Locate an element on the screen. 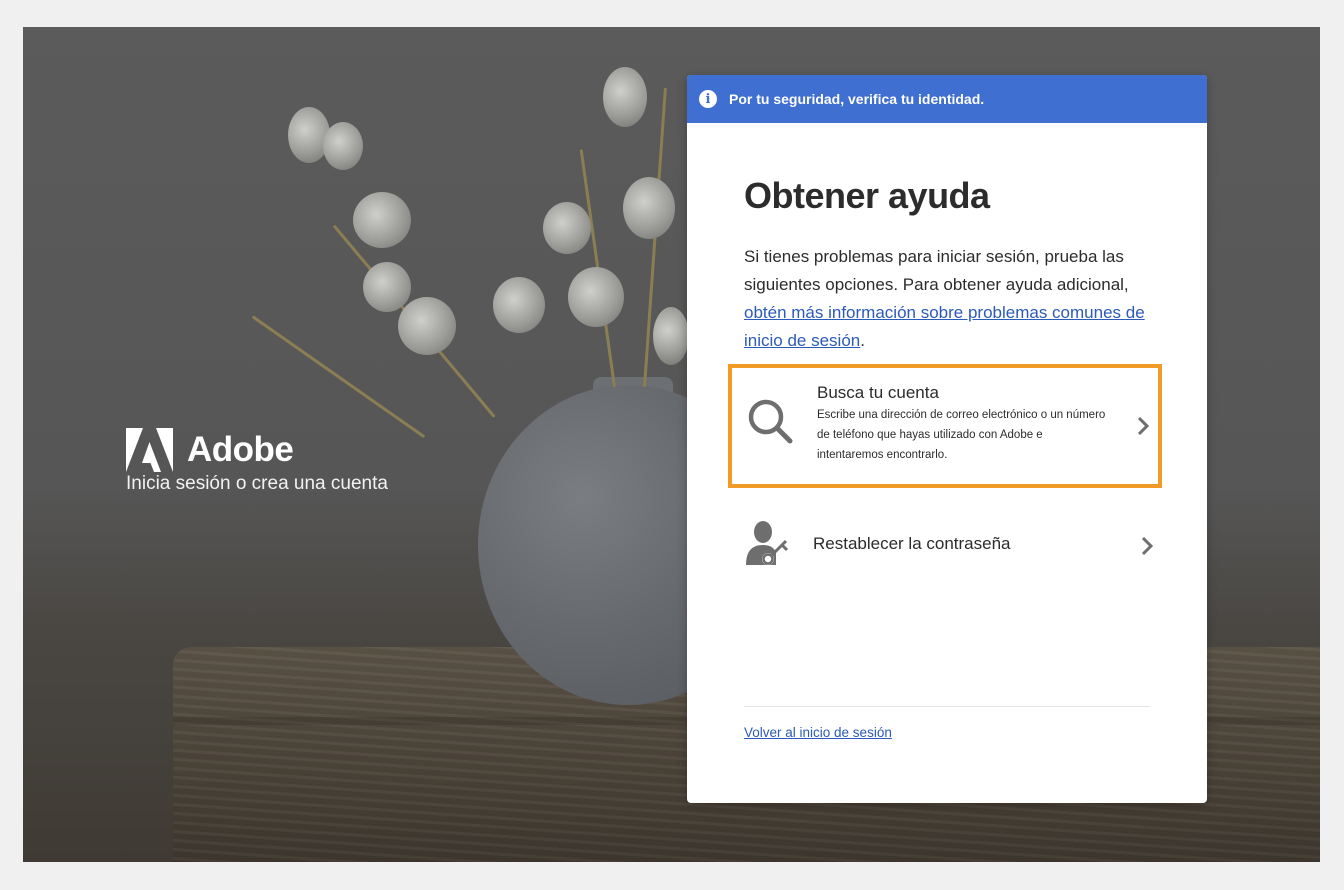  search-icon is located at coordinates (770, 421).